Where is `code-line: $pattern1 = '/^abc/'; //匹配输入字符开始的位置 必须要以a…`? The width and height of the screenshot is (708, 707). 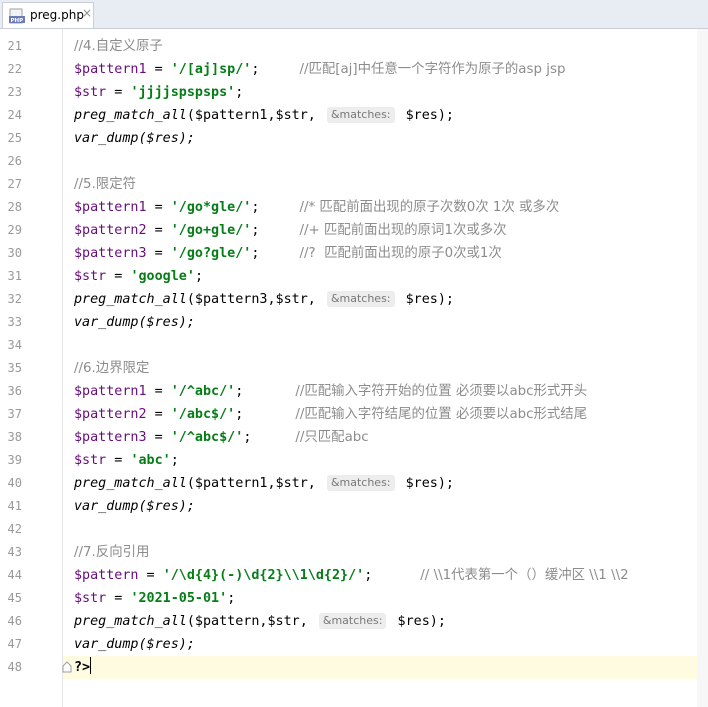 code-line: $pattern1 = '/^abc/'; //匹配输入字符开始的位置 必须要以a… is located at coordinates (330, 391).